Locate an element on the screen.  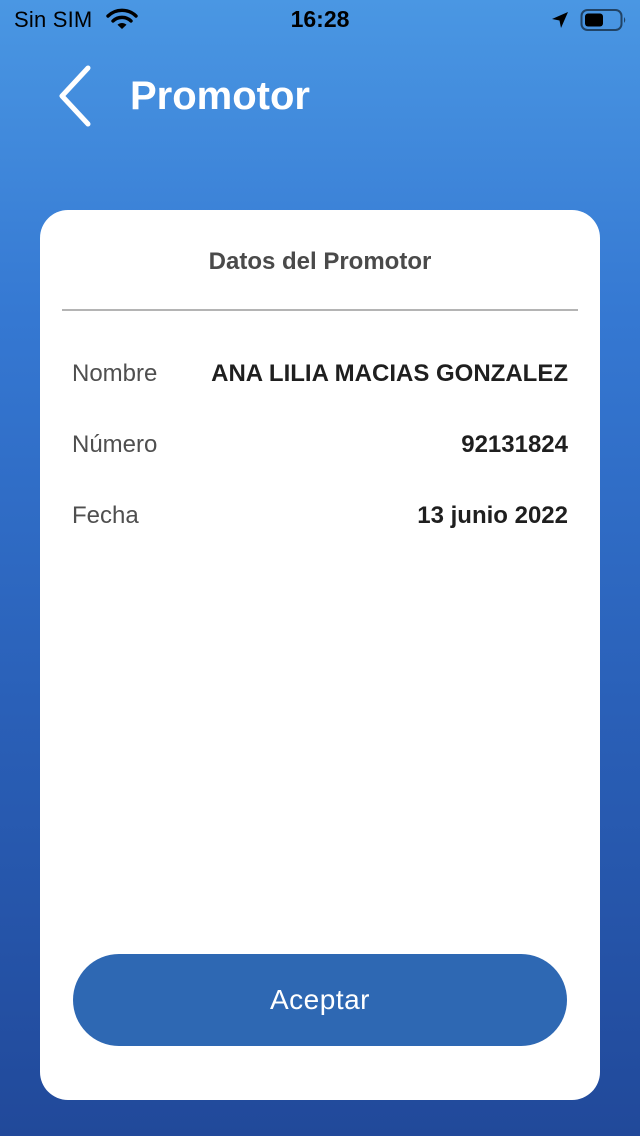
status-time: 16:28 is located at coordinates (320, 19).